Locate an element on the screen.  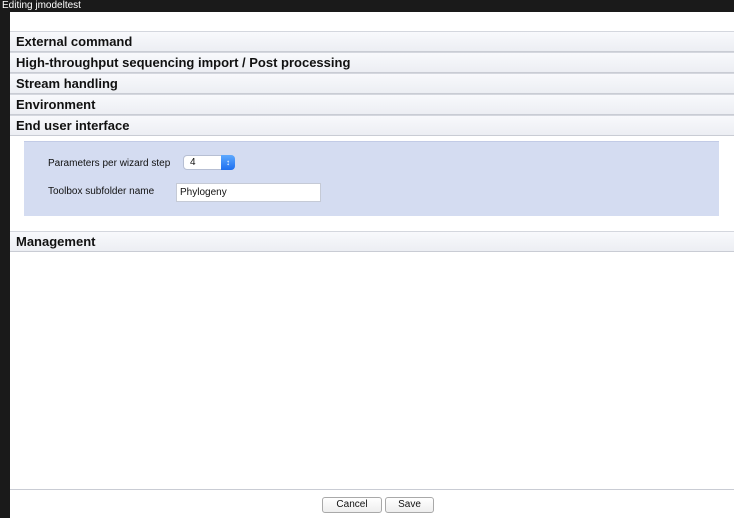
section-management: Management is located at coordinates (372, 241).